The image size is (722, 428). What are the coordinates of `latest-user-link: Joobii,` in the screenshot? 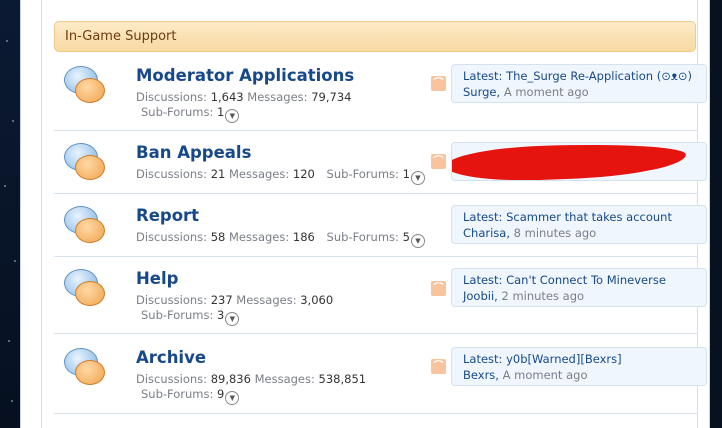 It's located at (480, 296).